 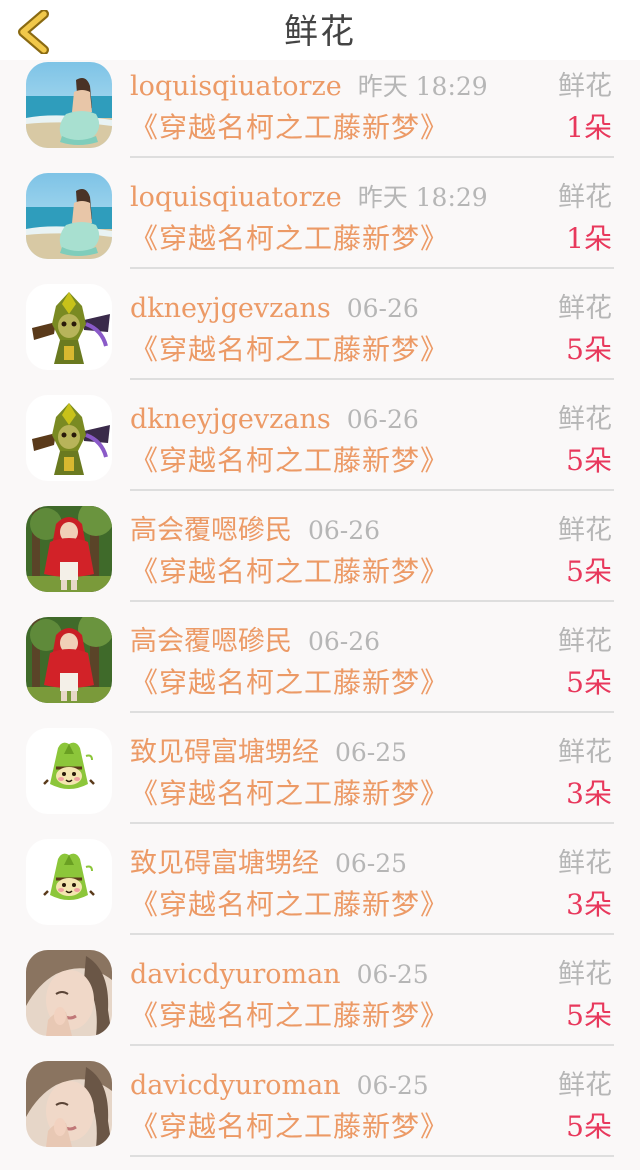 I want to click on red-hood-girl-avatar-icon, so click(x=69, y=660).